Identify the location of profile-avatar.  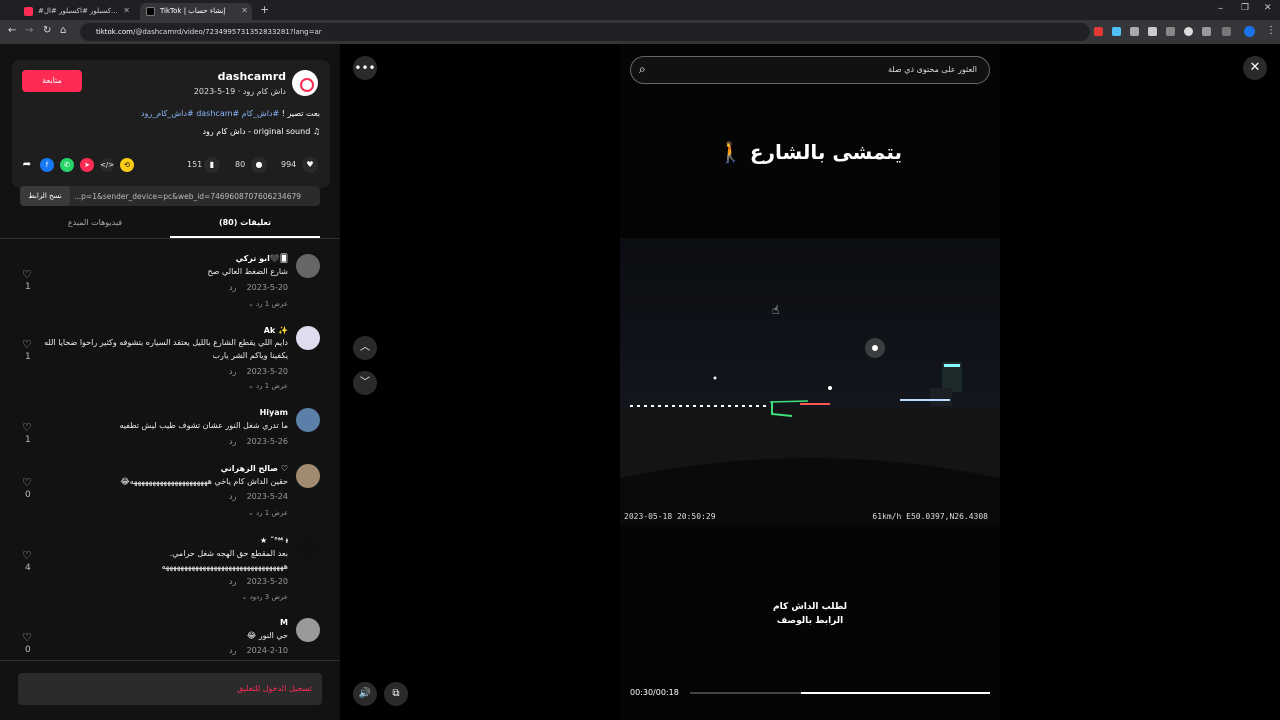
(1249, 31).